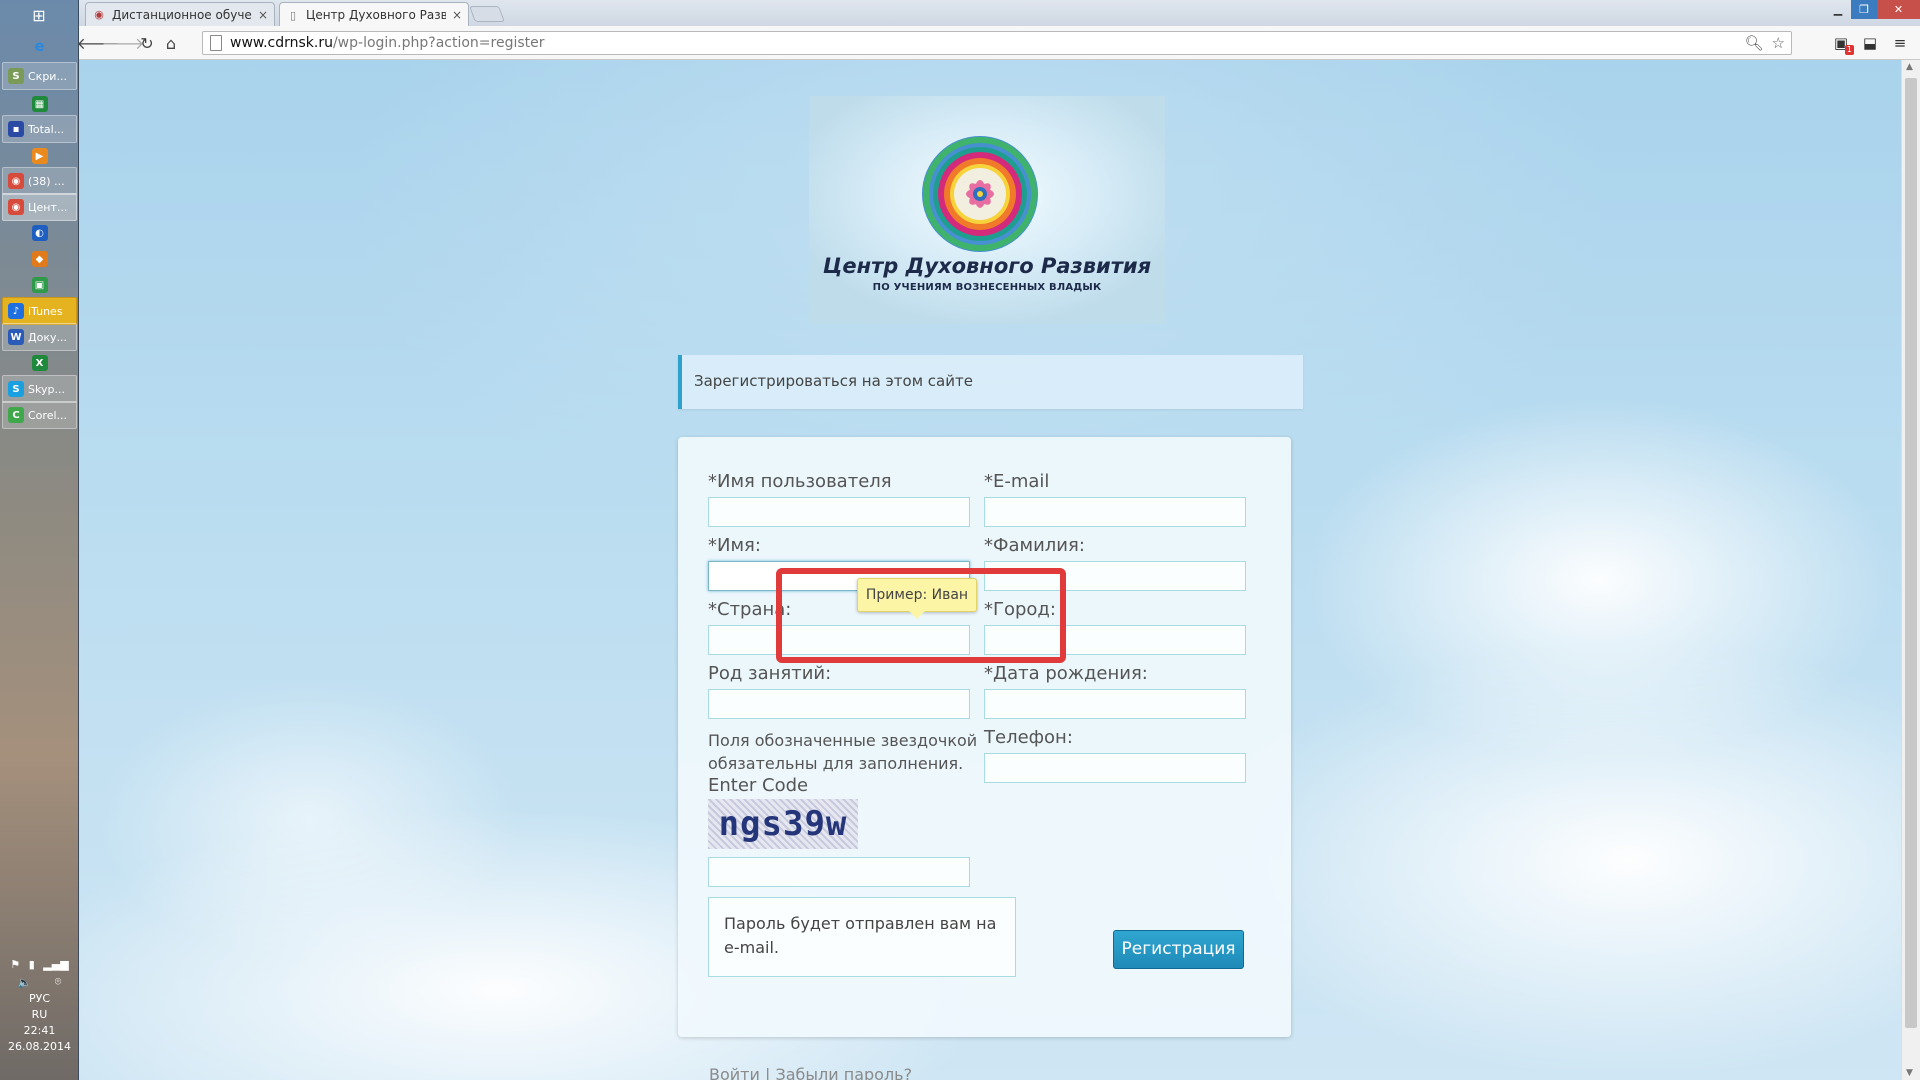 The height and width of the screenshot is (1080, 1920). Describe the element at coordinates (16, 76) in the screenshot. I see `app-icon: S` at that location.